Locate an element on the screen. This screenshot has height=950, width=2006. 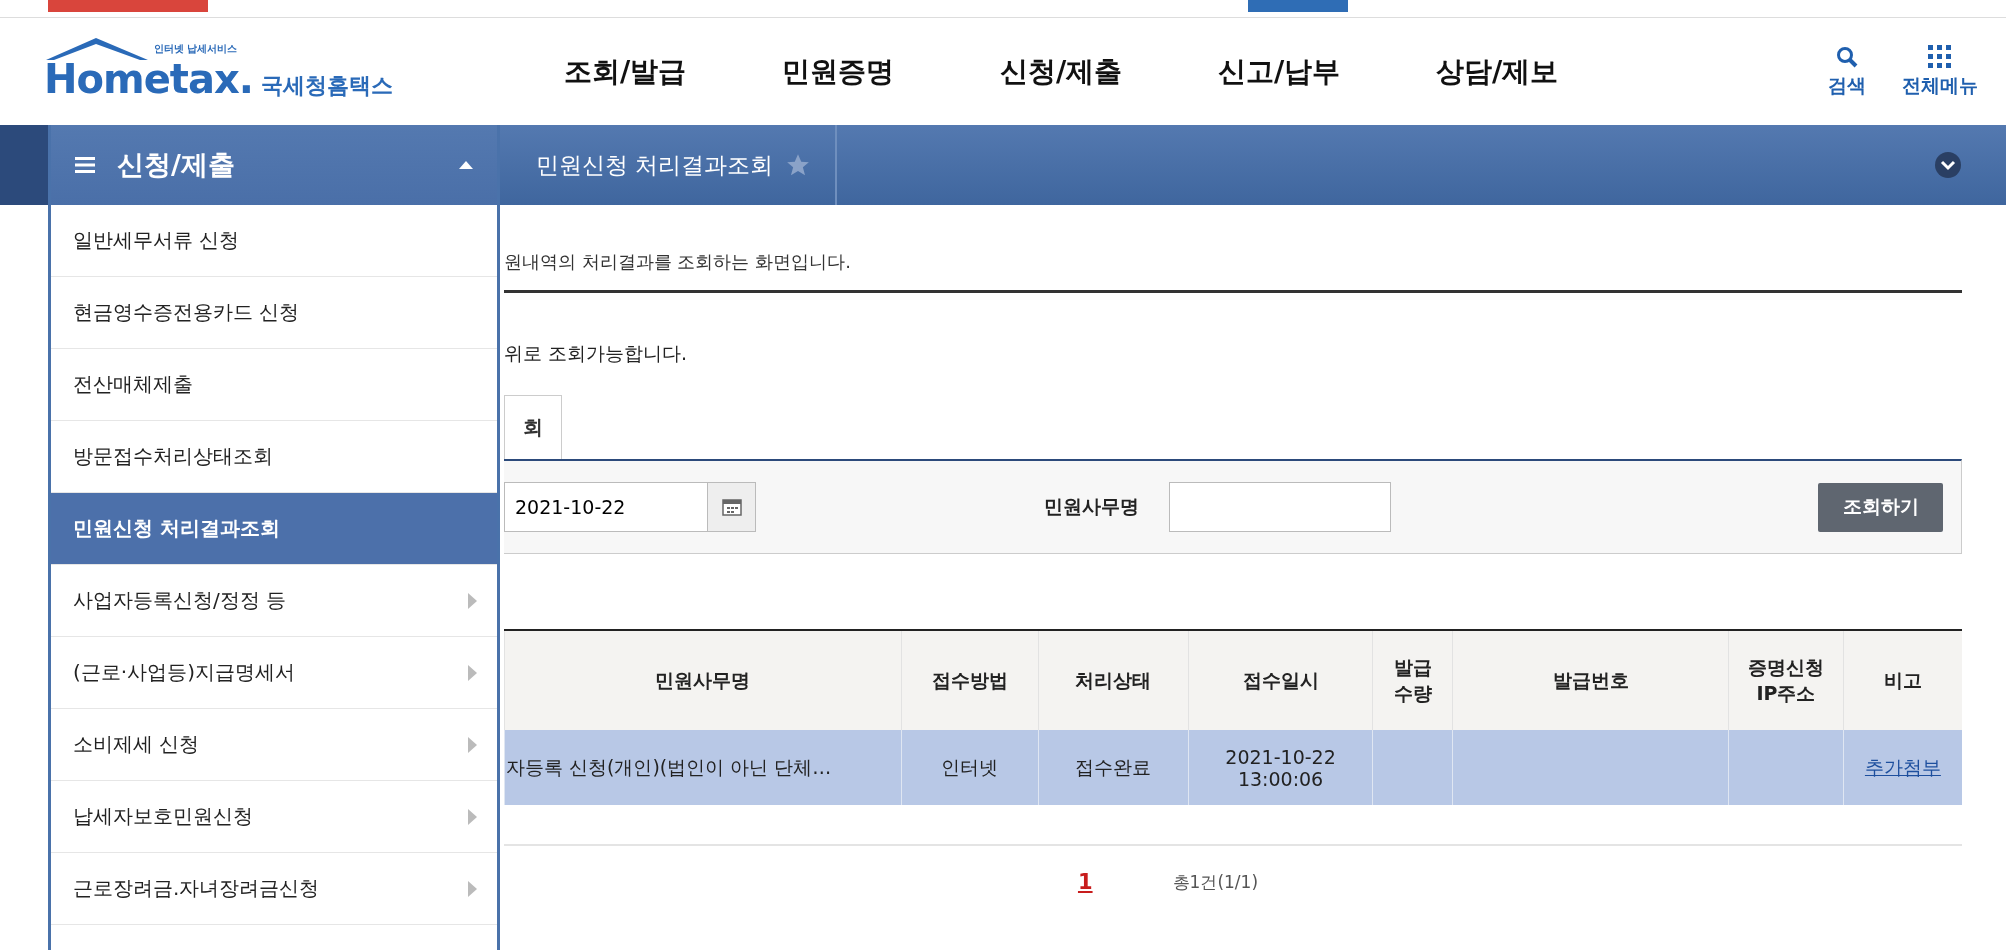
menu-item: 민원신청 처리결과조회 is located at coordinates (274, 529).